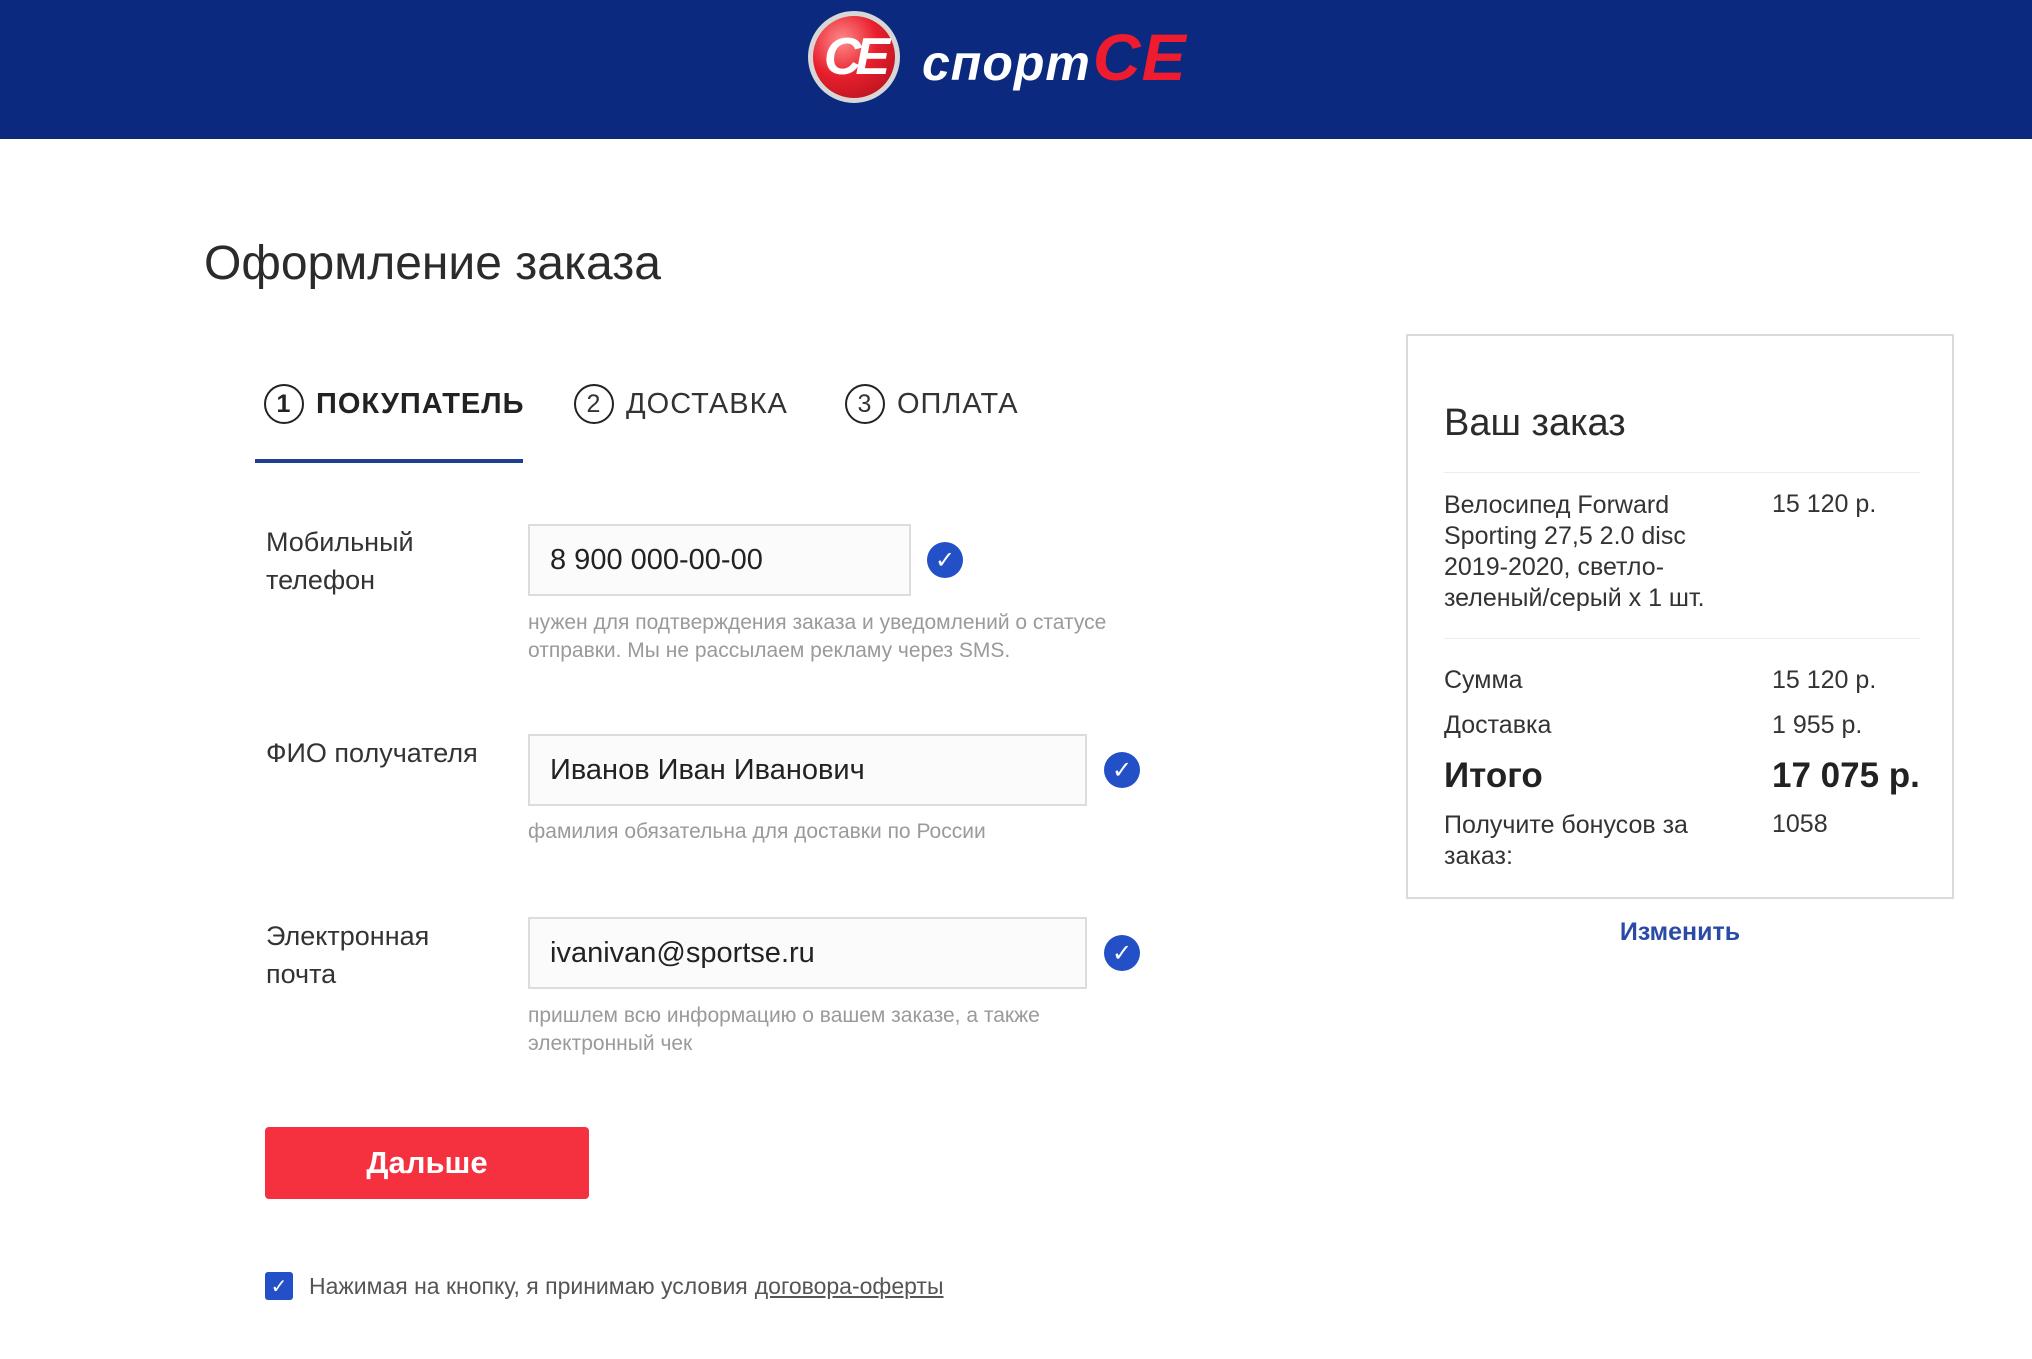 The image size is (2032, 1359). What do you see at coordinates (372, 753) in the screenshot?
I see `name-label: ФИО получателя` at bounding box center [372, 753].